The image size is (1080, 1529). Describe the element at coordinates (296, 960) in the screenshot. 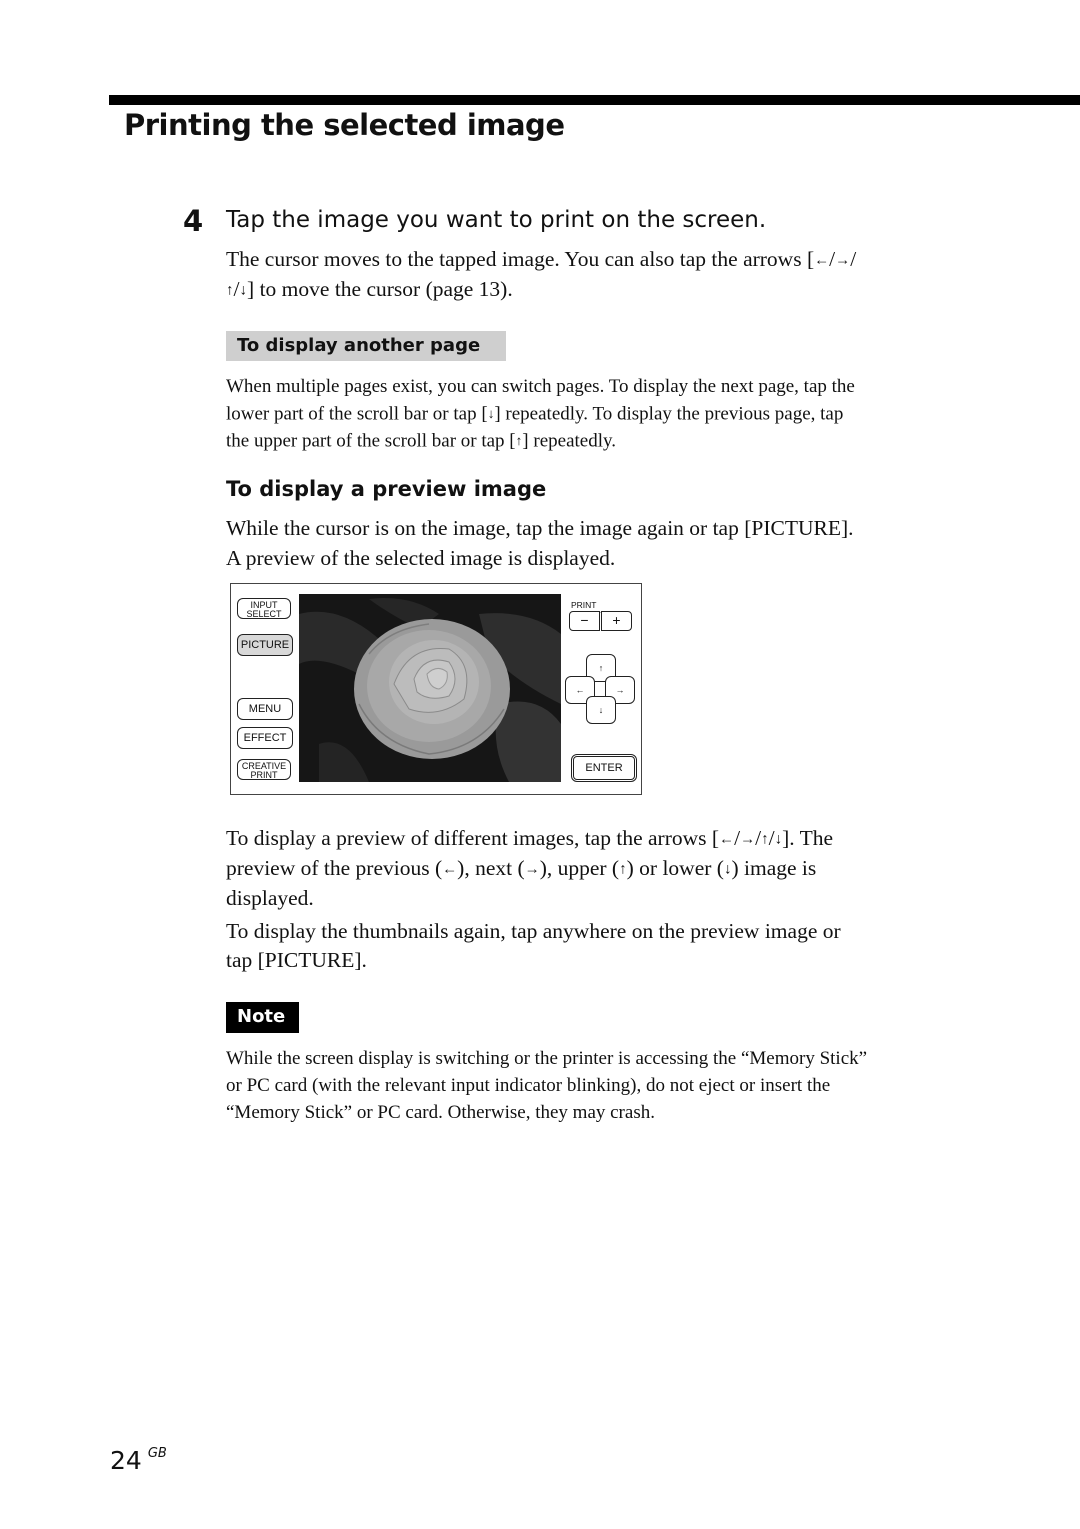

I see `thumbnails-line2: tap [PICTURE].` at that location.